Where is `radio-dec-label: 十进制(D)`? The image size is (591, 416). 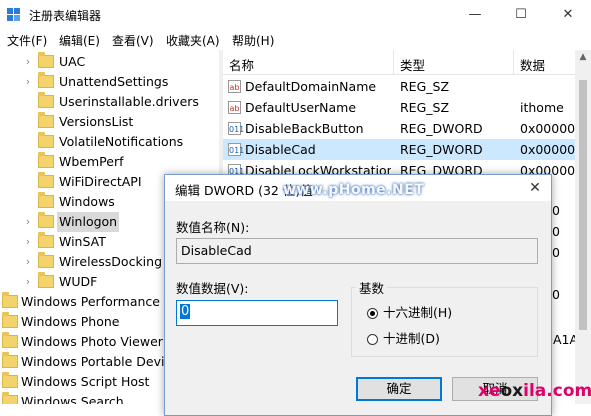
radio-dec-label: 十进制(D) is located at coordinates (411, 338).